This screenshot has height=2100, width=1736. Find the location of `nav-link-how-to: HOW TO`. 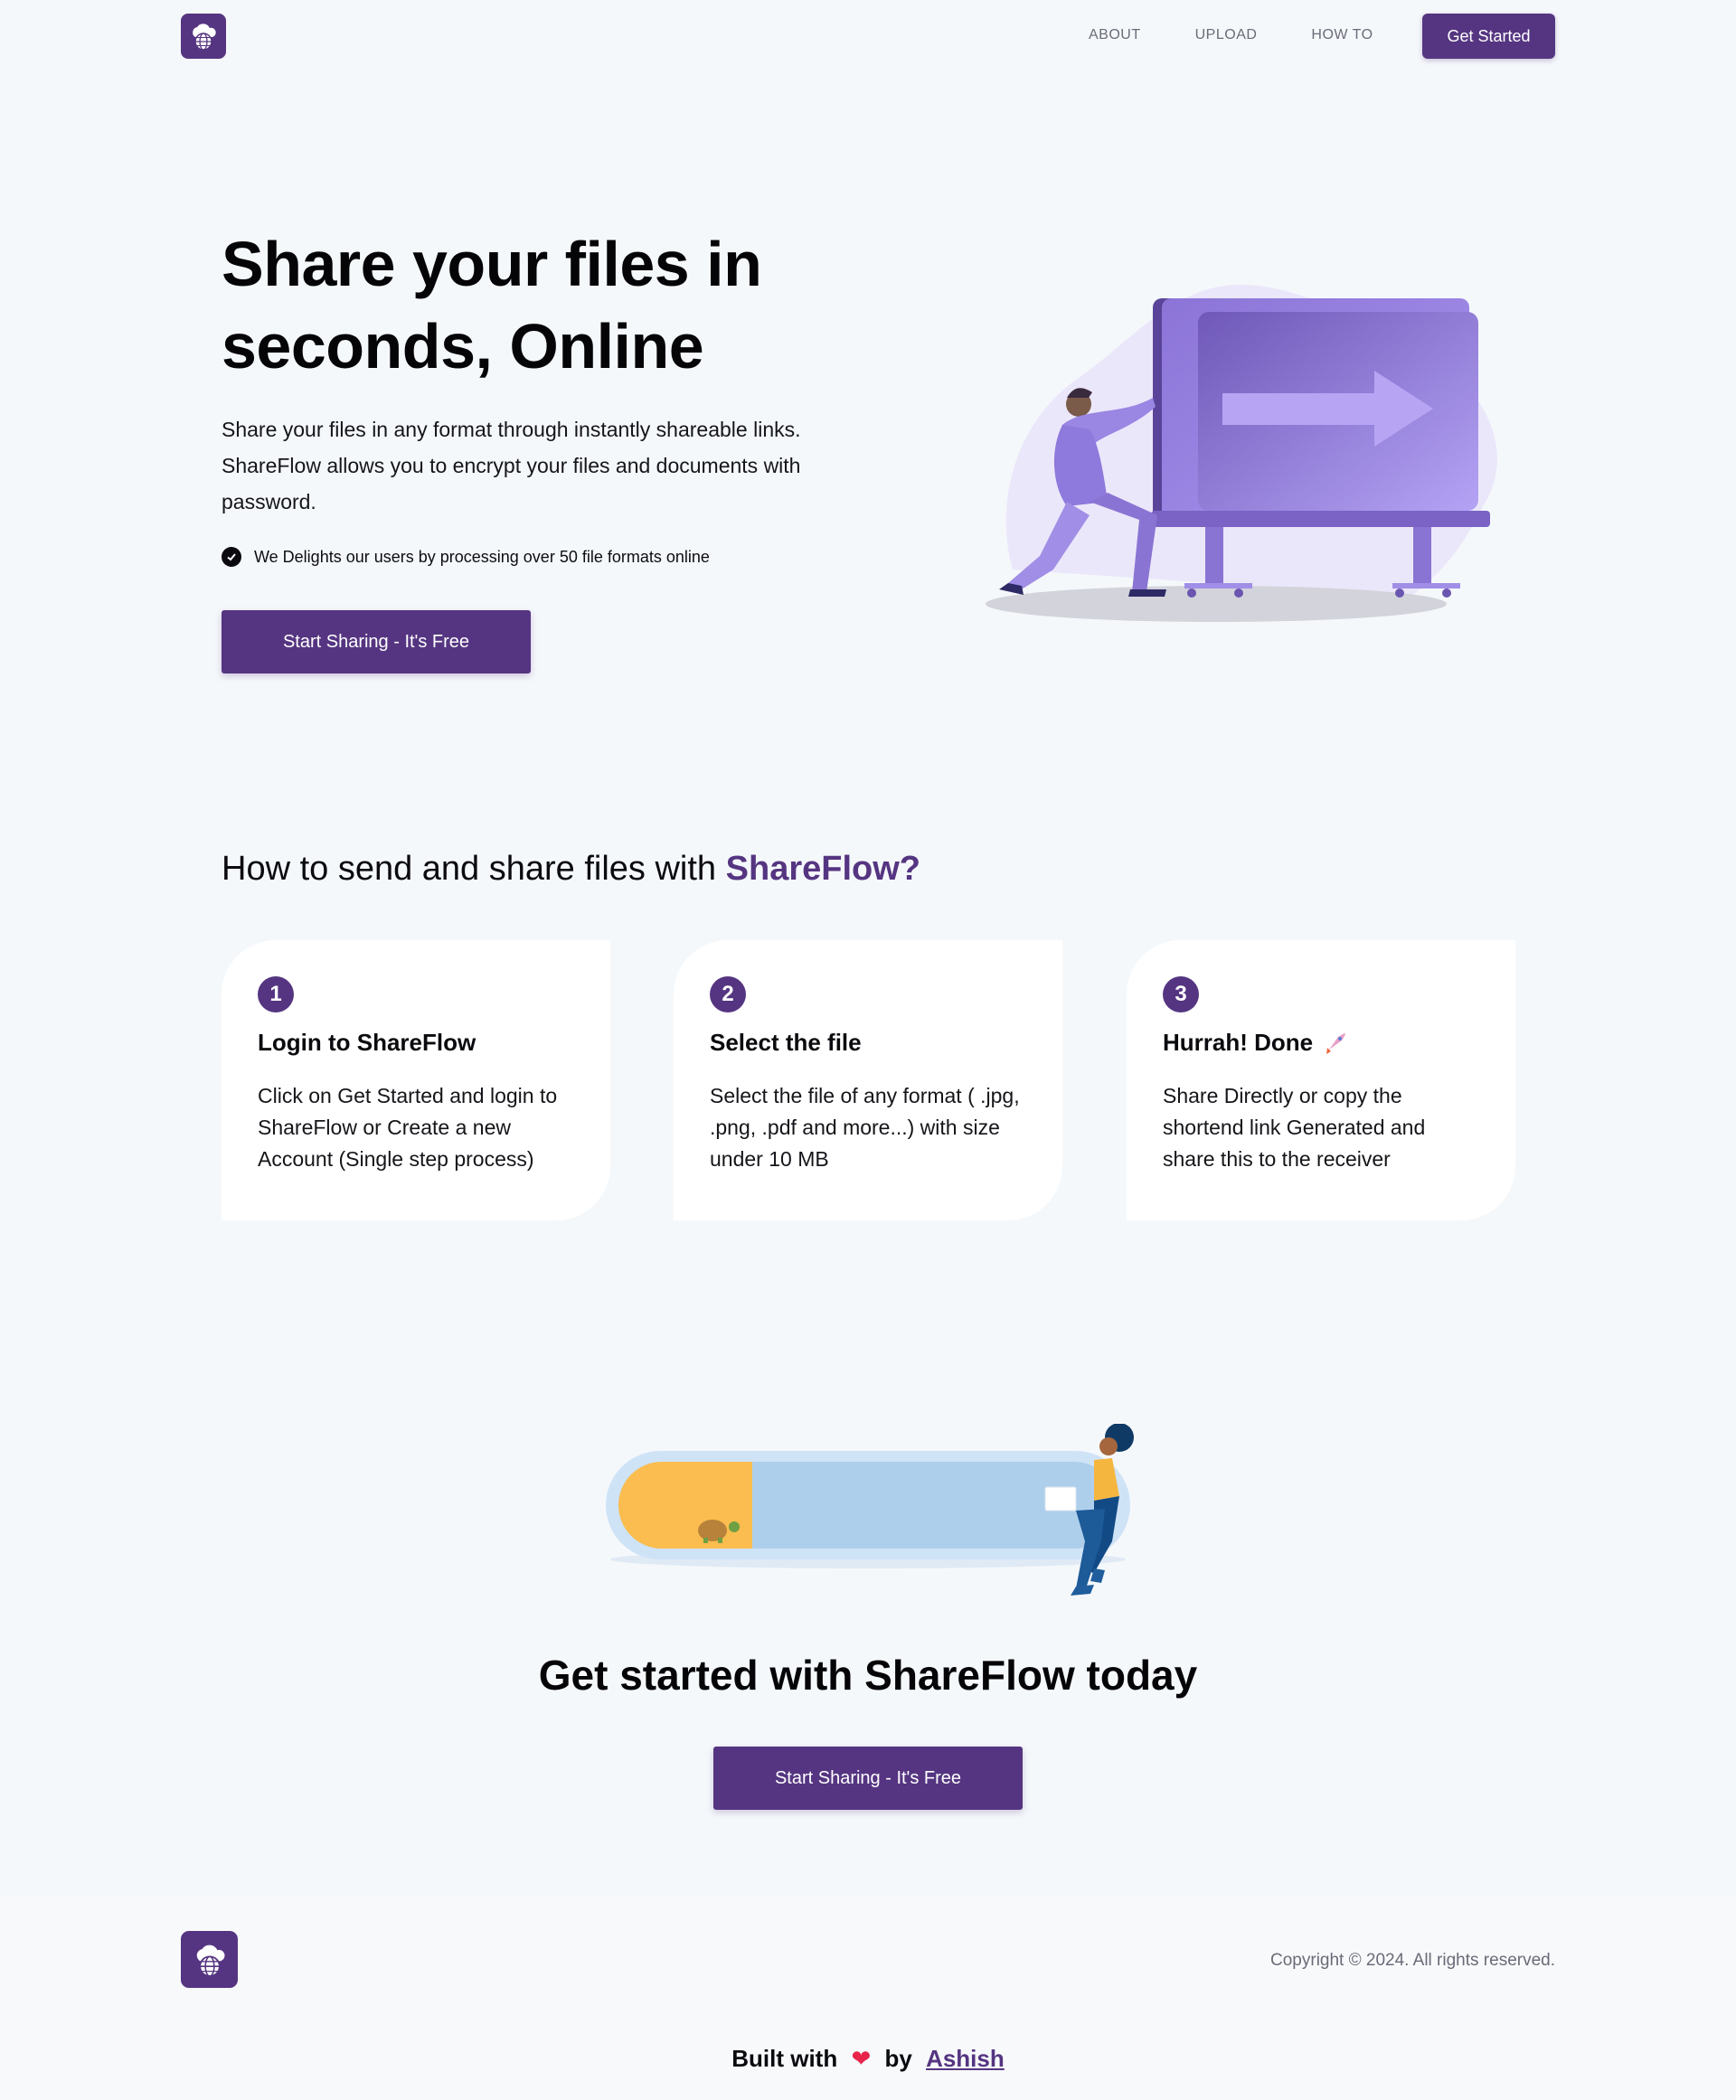

nav-link-how-to: HOW TO is located at coordinates (1342, 35).